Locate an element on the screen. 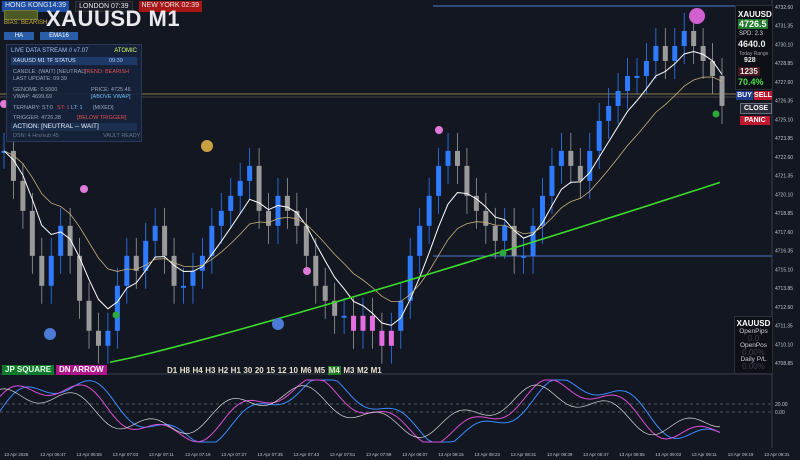  genome-value: GENOME: 0.5000 is located at coordinates (35, 90).